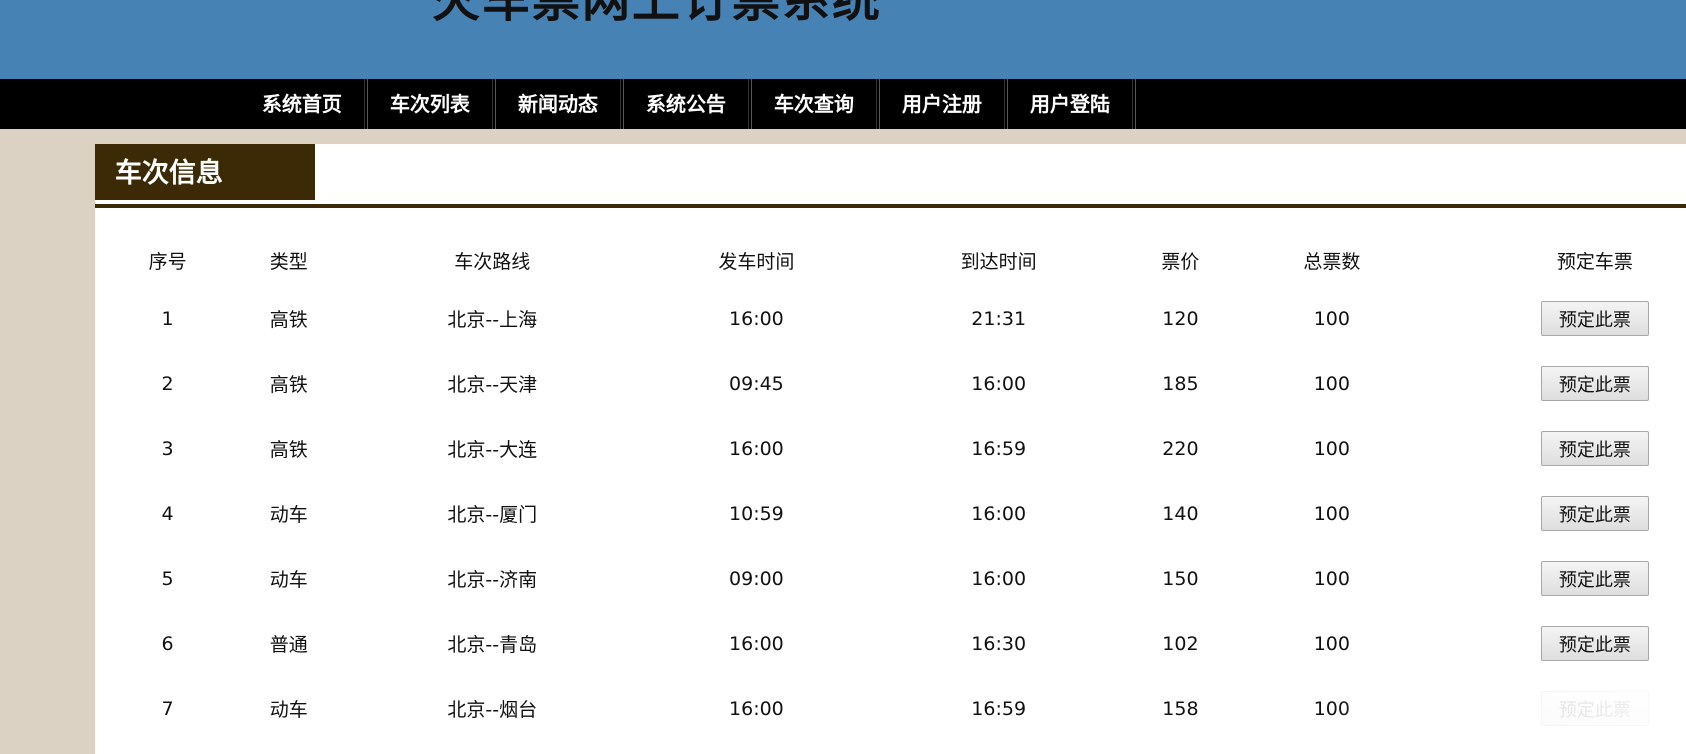 This screenshot has width=1686, height=754. Describe the element at coordinates (288, 261) in the screenshot. I see `col-header-type: 类型` at that location.